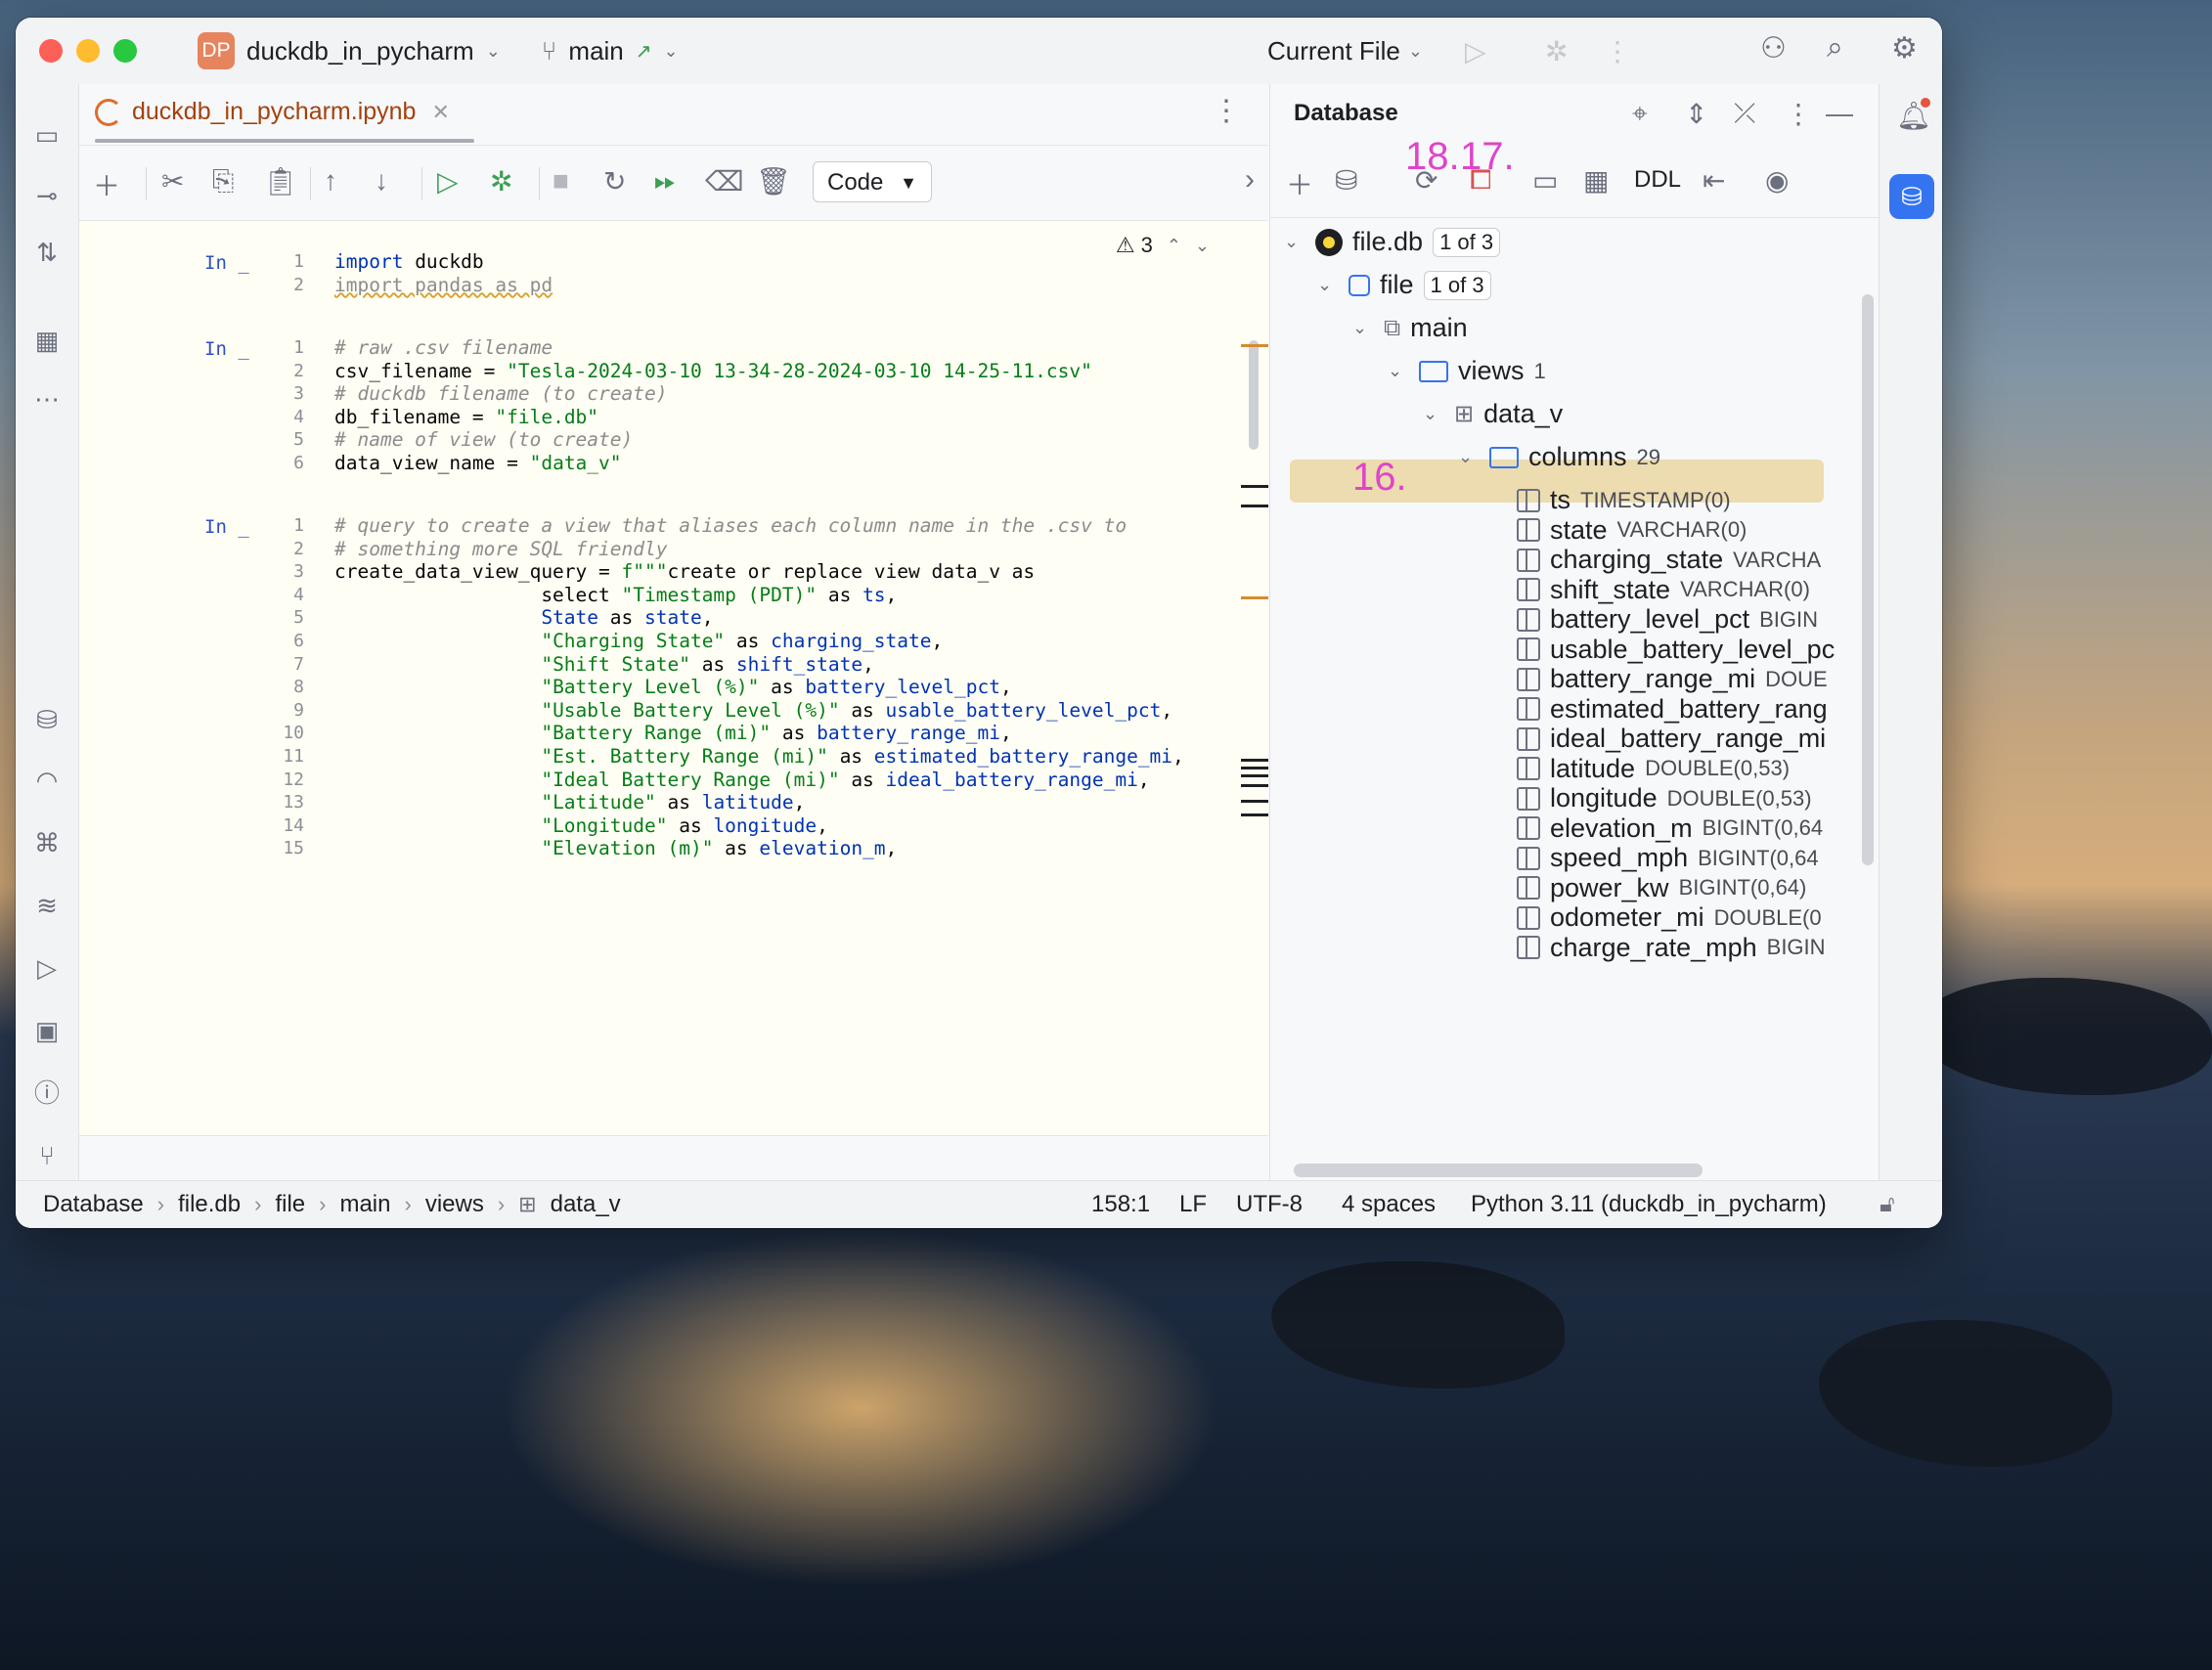 The width and height of the screenshot is (2212, 1670). What do you see at coordinates (1467, 371) in the screenshot?
I see `tree-node-views: ⌄ views 1` at bounding box center [1467, 371].